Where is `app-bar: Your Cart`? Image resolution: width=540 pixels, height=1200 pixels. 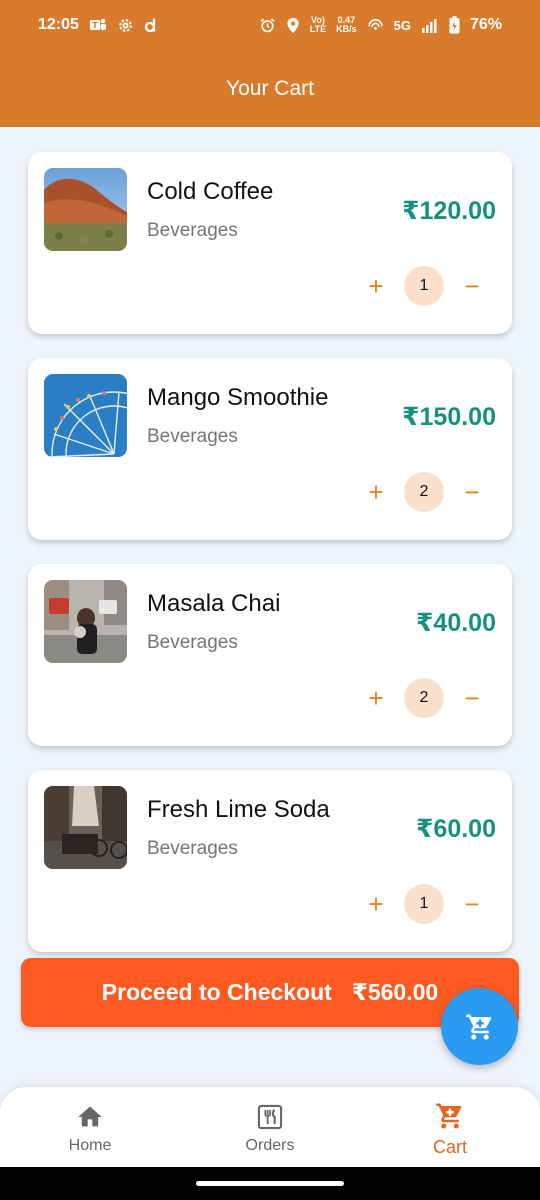
app-bar: Your Cart is located at coordinates (270, 88).